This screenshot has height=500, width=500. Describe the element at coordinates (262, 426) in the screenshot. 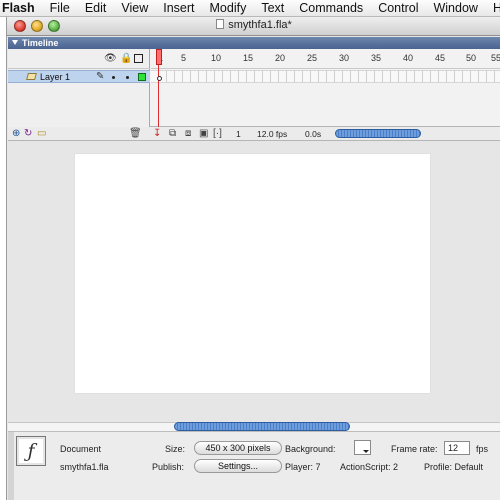

I see `stage-horizontal-scrollbar` at that location.